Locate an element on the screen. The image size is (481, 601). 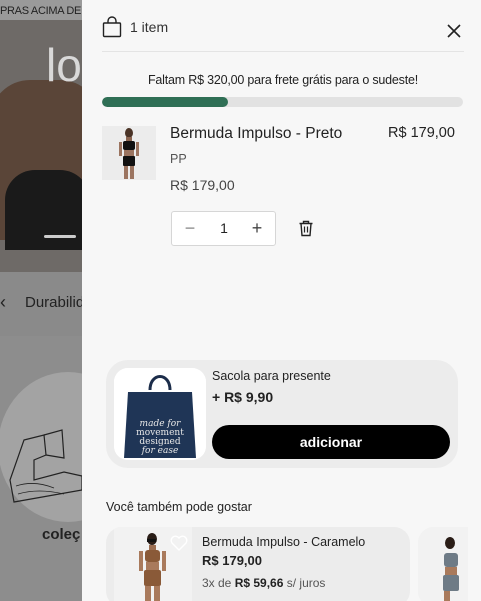
free-shipping-progress is located at coordinates (282, 102).